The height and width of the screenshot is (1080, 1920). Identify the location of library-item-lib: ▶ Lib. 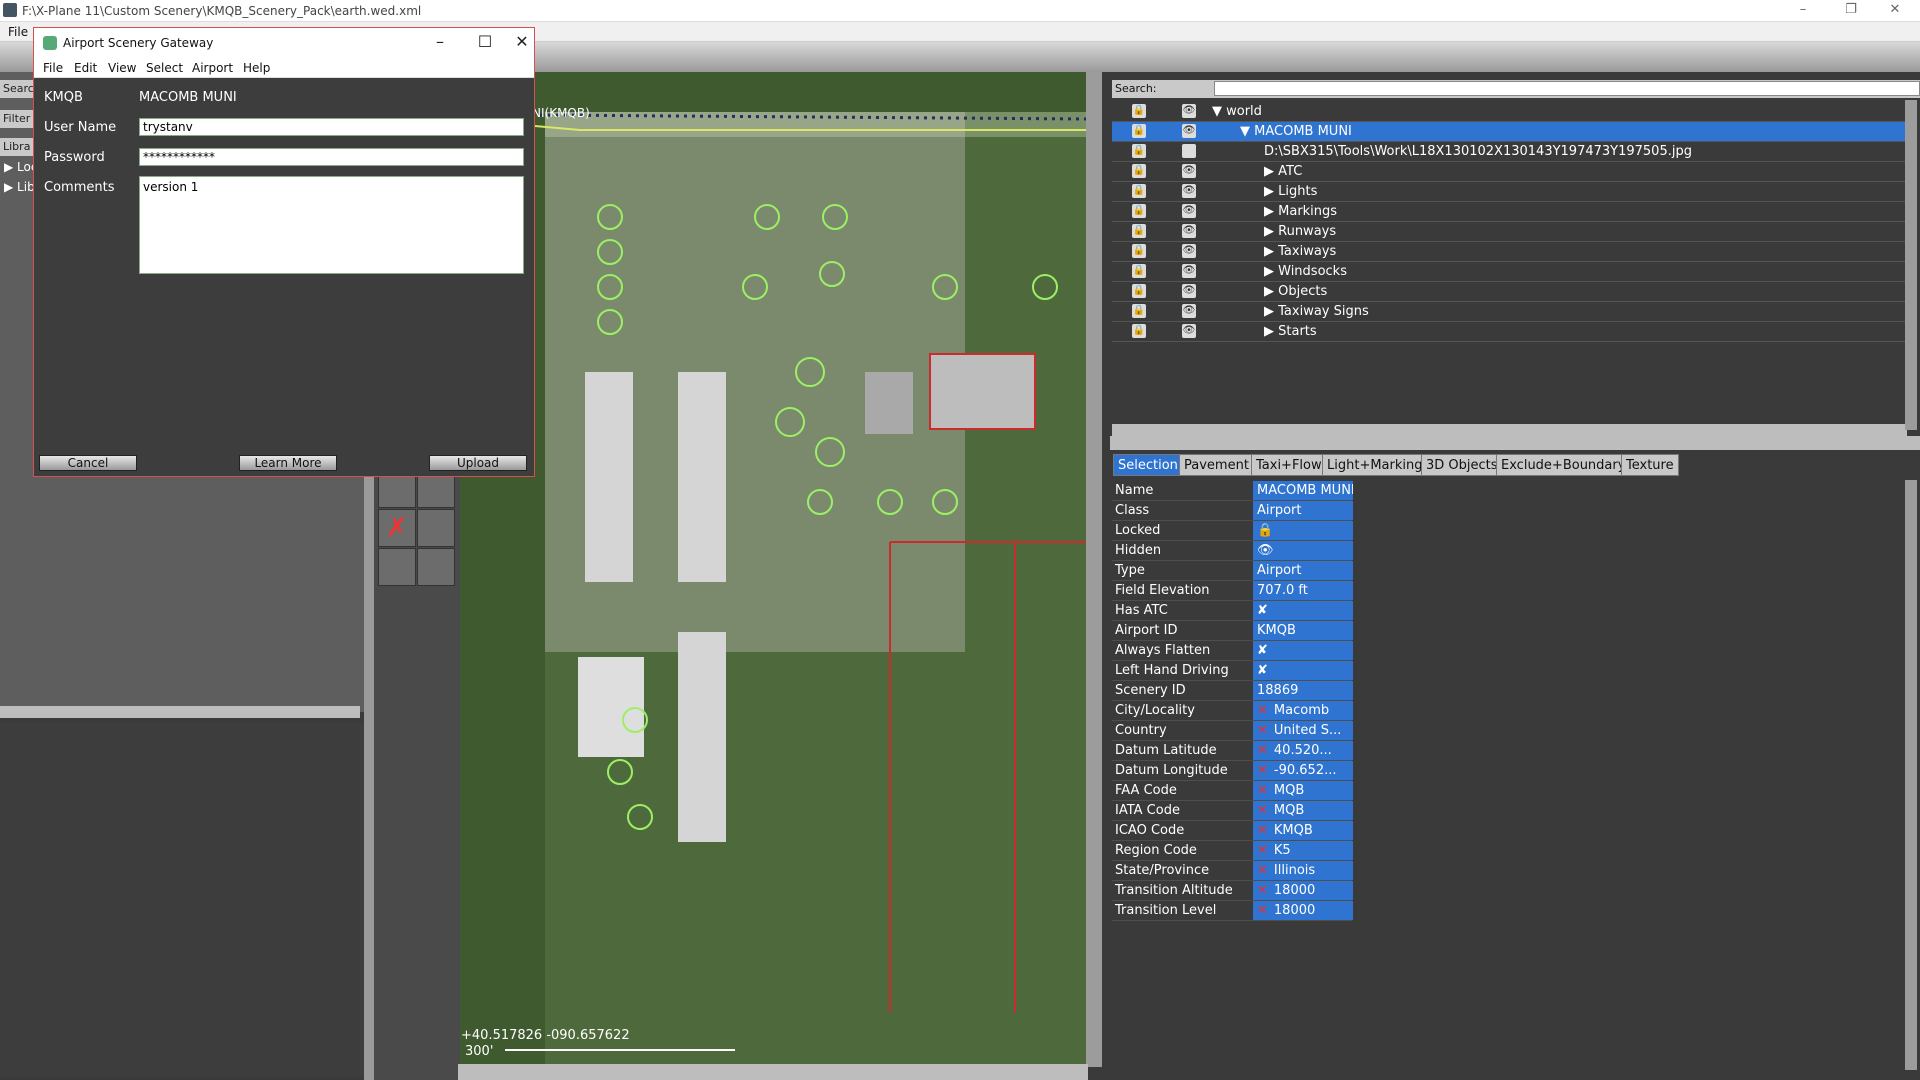
(19, 187).